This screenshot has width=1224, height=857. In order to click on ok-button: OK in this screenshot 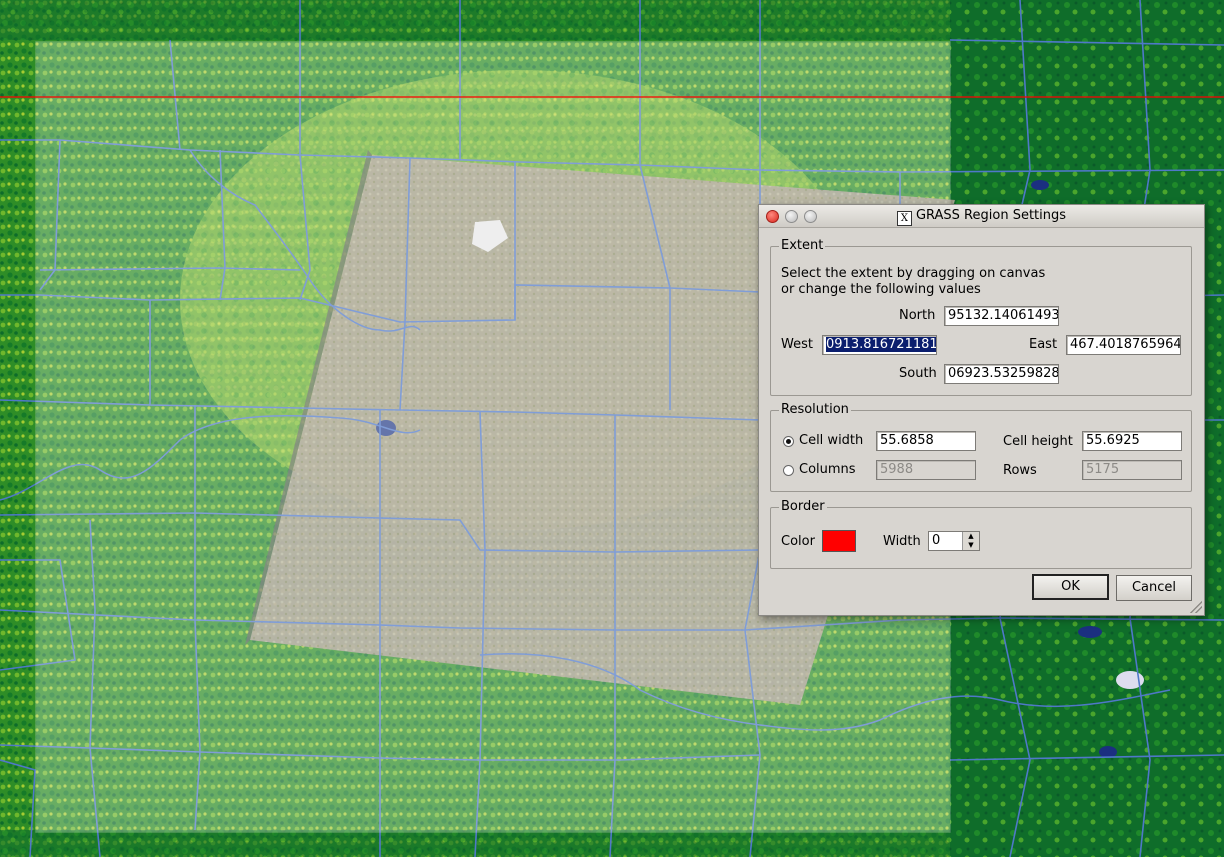, I will do `click(1070, 587)`.